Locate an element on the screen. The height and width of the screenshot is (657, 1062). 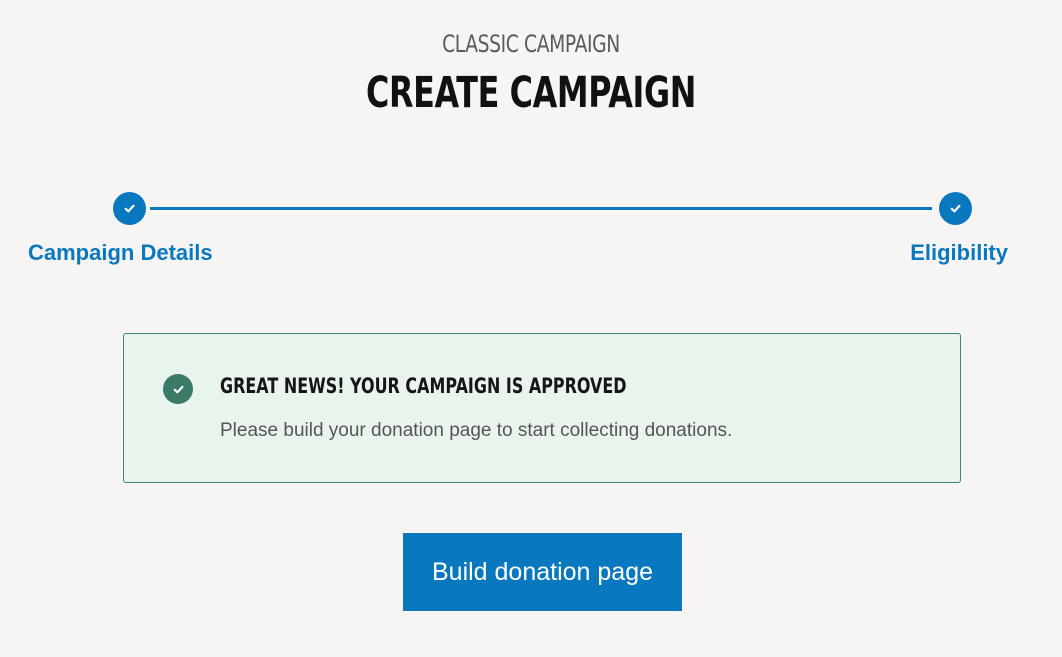
step-eligibility-indicator is located at coordinates (955, 208).